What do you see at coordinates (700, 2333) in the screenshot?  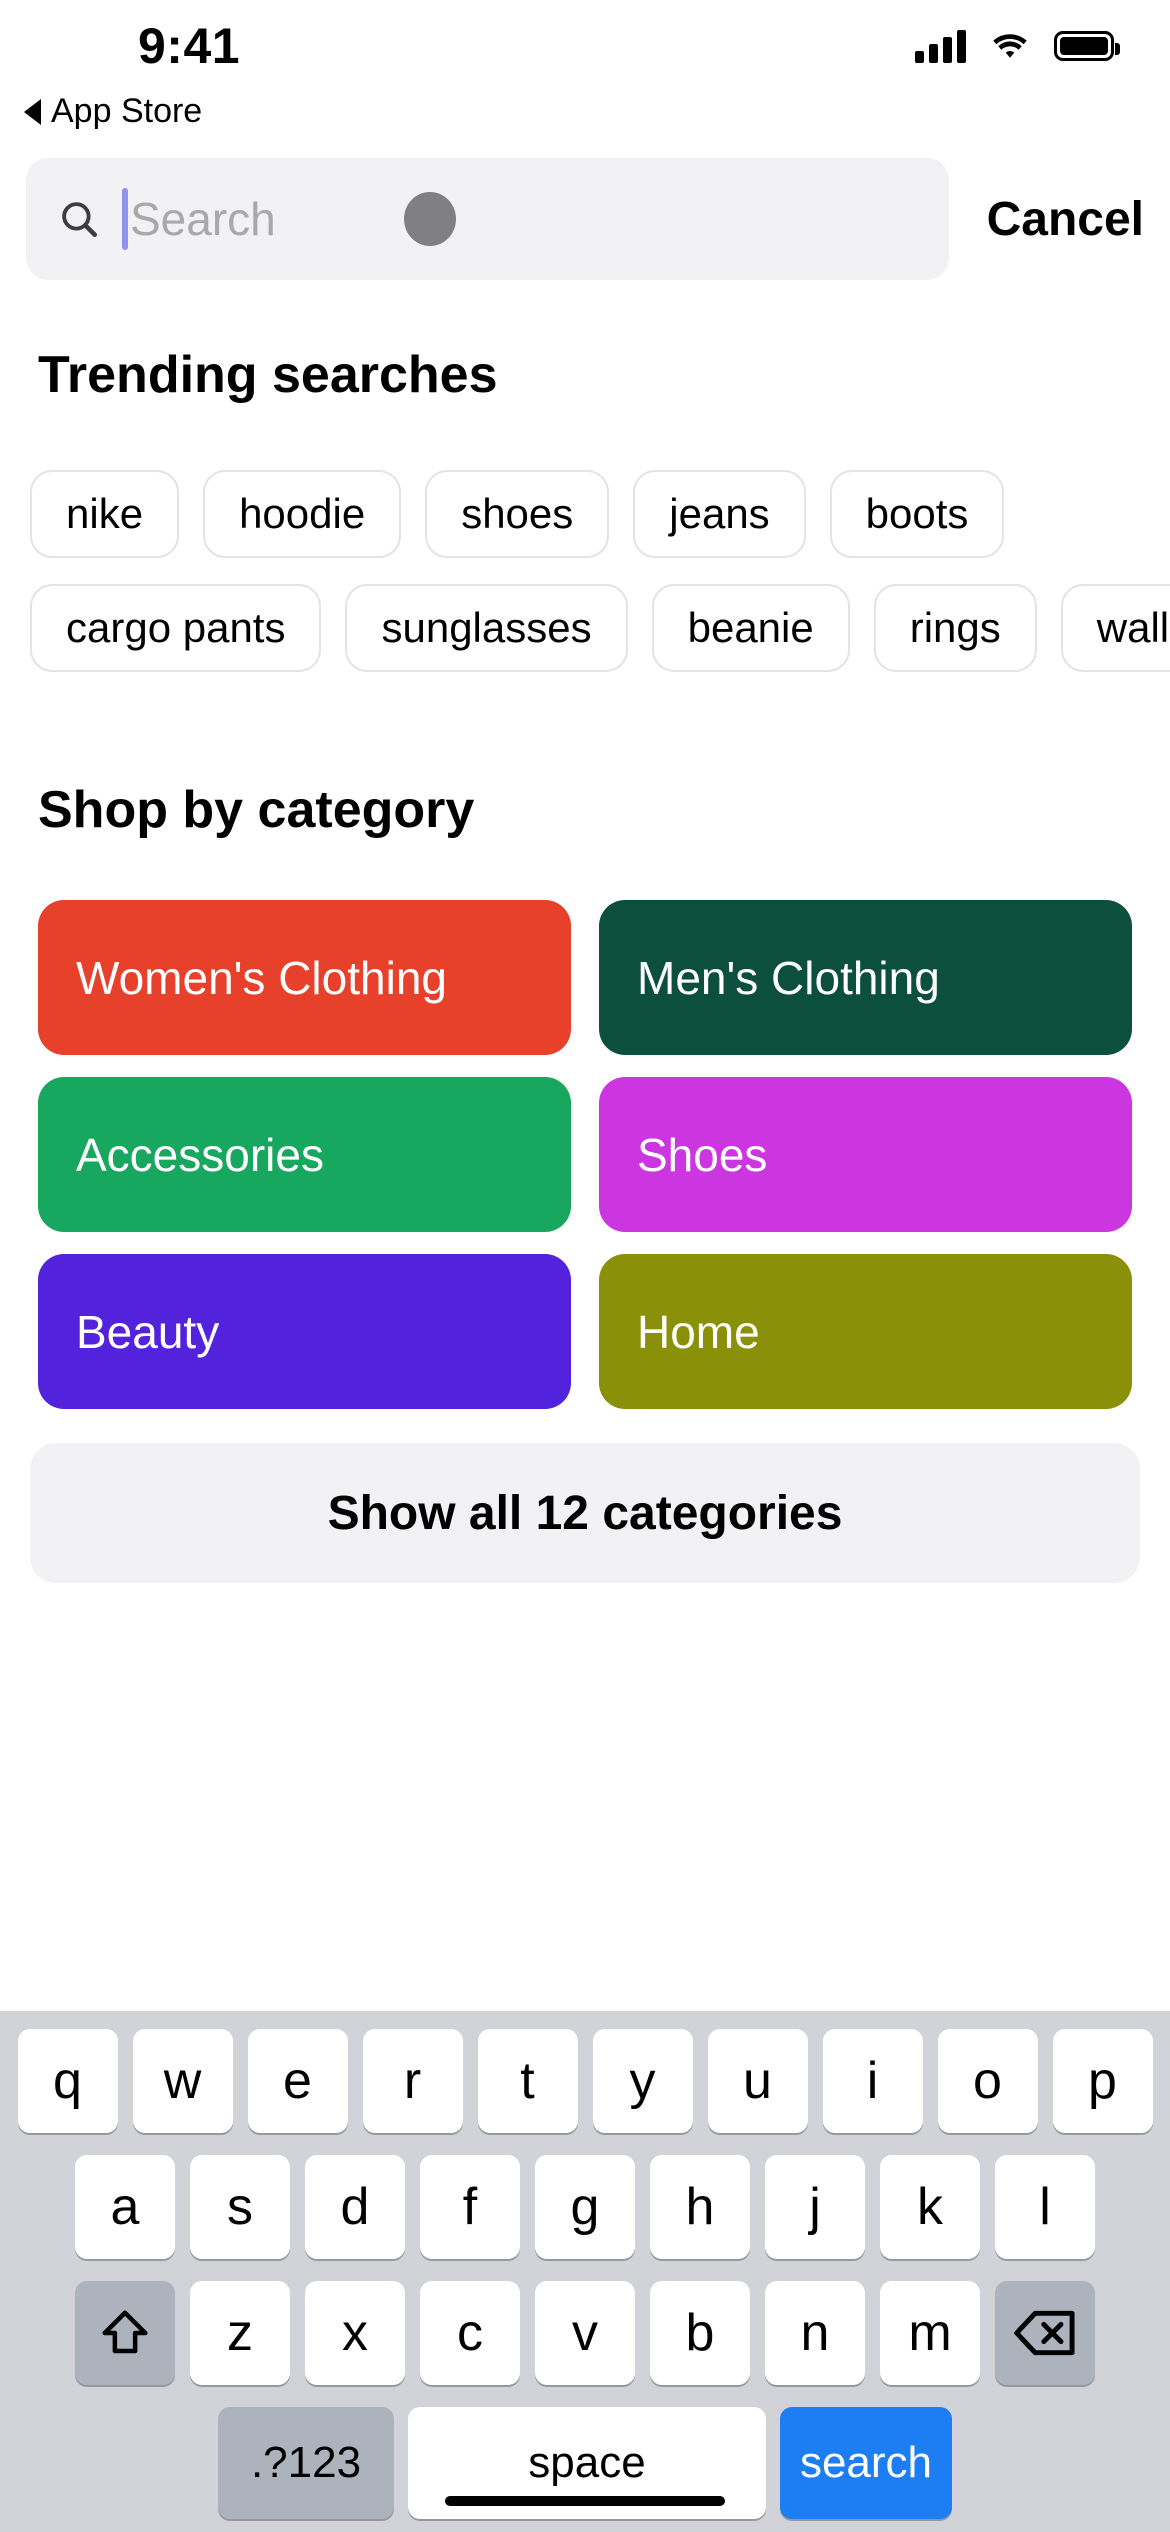 I see `key-b: b` at bounding box center [700, 2333].